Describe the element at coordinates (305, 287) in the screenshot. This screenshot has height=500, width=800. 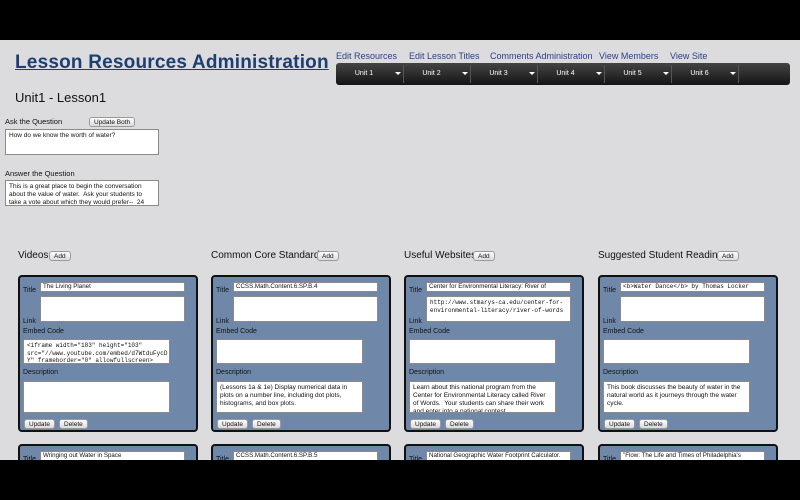
I see `title-input: CCSS.Math.Content.6.SP.B.4` at that location.